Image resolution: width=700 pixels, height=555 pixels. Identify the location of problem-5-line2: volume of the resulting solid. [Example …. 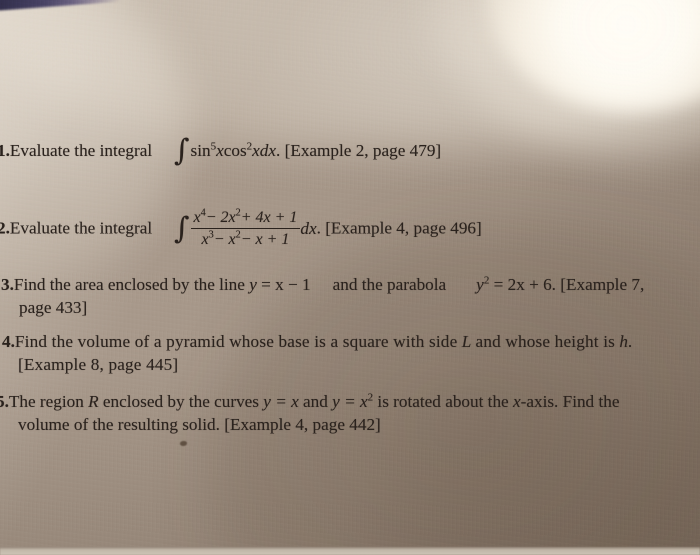
(359, 425).